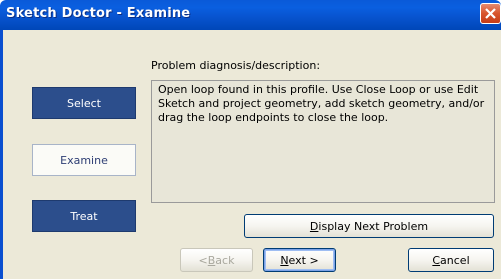 This screenshot has width=501, height=279. I want to click on close-icon, so click(490, 13).